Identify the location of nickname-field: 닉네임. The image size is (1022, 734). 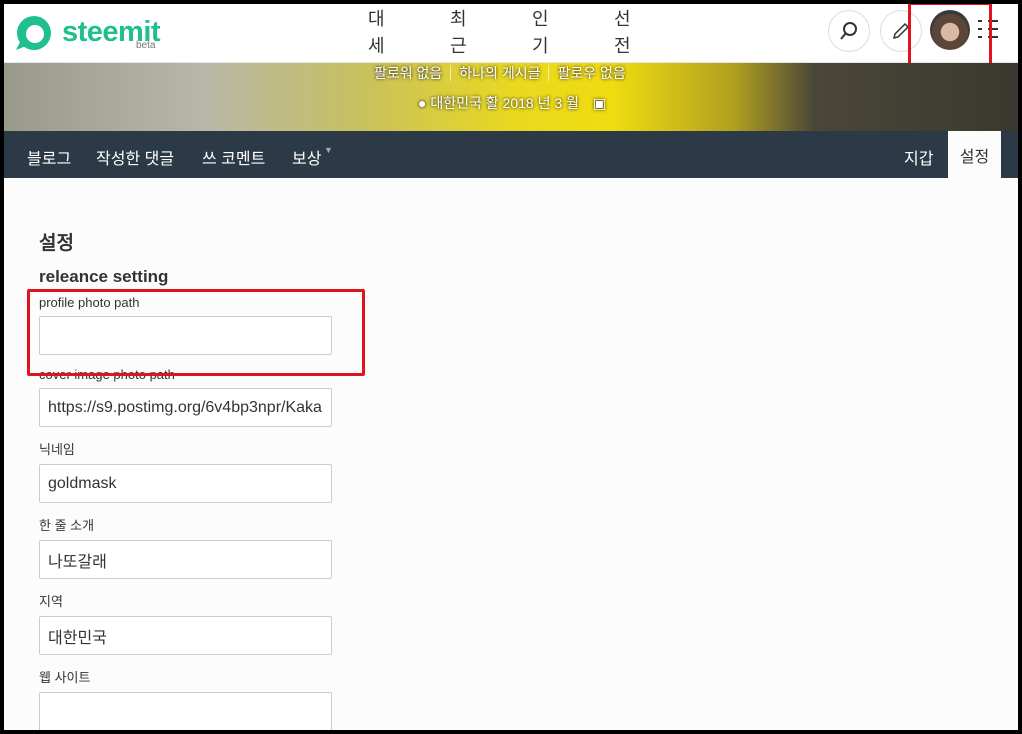
(185, 471).